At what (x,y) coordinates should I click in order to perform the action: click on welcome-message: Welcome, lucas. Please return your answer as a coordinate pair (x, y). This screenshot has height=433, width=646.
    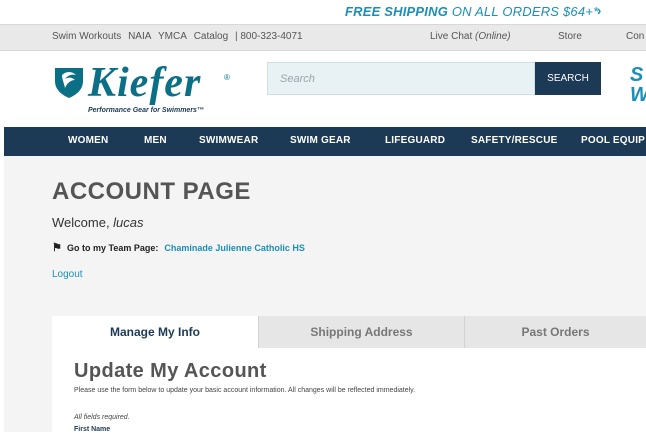
    Looking at the image, I should click on (98, 222).